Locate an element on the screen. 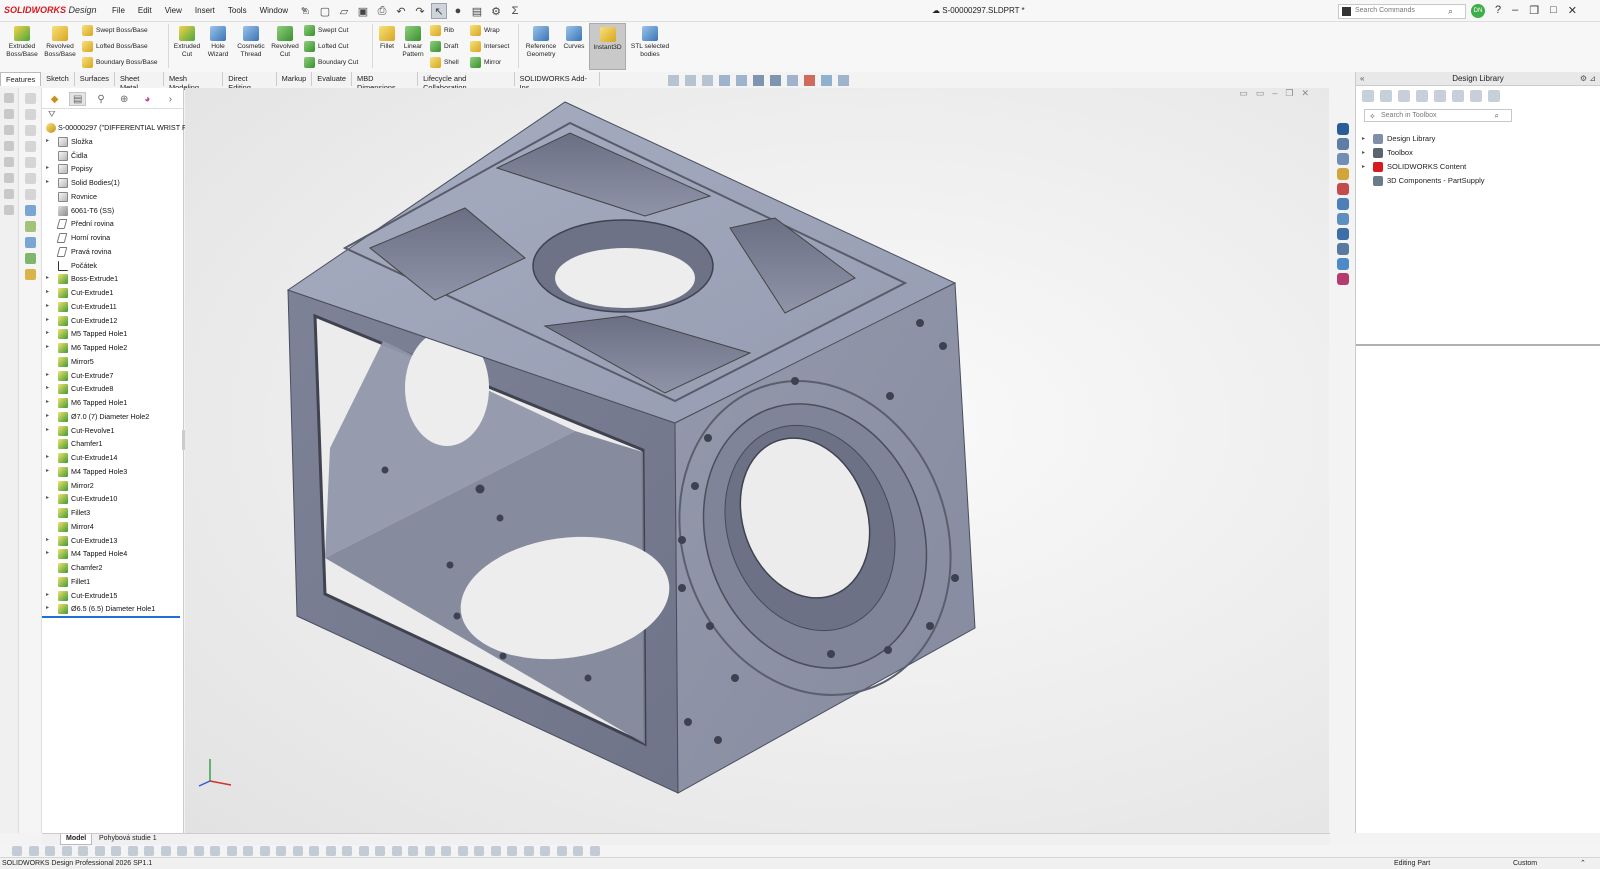  swept-cut-button: Swept Cut is located at coordinates (326, 30).